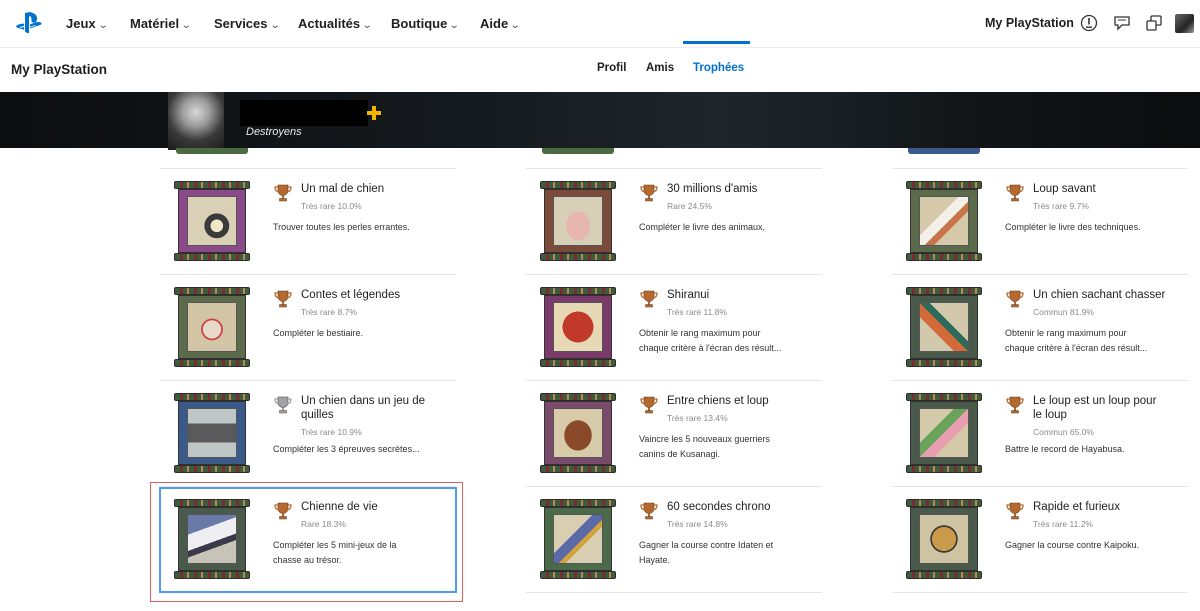 The image size is (1200, 611). What do you see at coordinates (1061, 206) in the screenshot?
I see `trophy-rarity: Très rare 9.7%` at bounding box center [1061, 206].